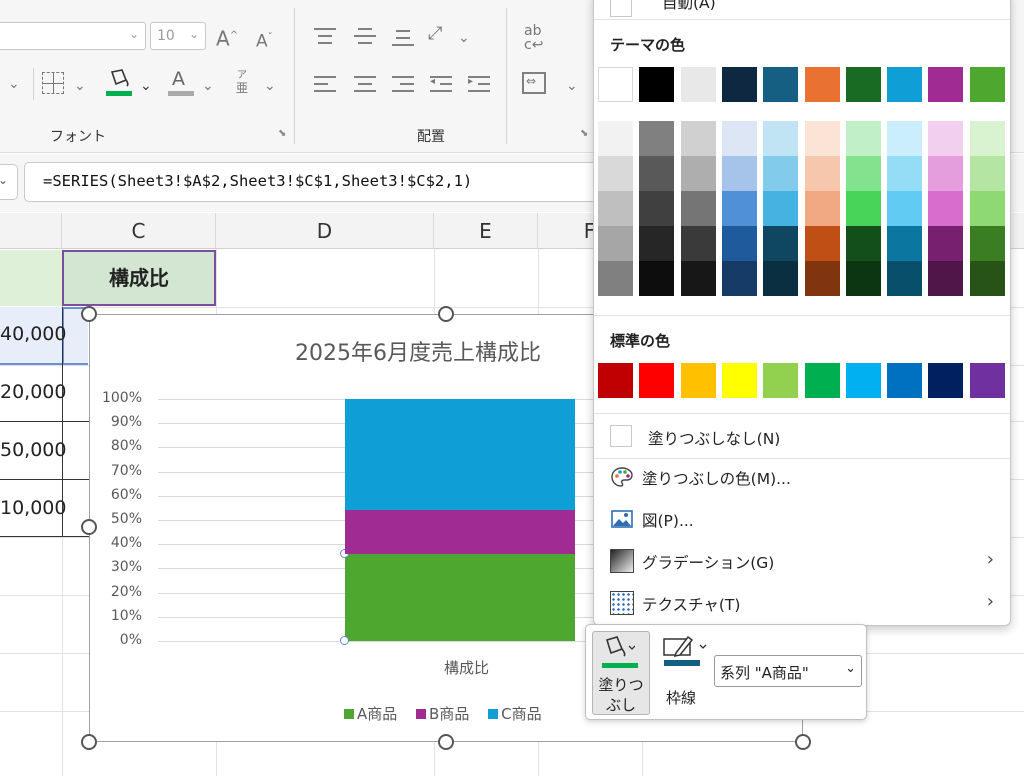 This screenshot has height=776, width=1024. Describe the element at coordinates (435, 34) in the screenshot. I see `orientation-icon: ⤢` at that location.